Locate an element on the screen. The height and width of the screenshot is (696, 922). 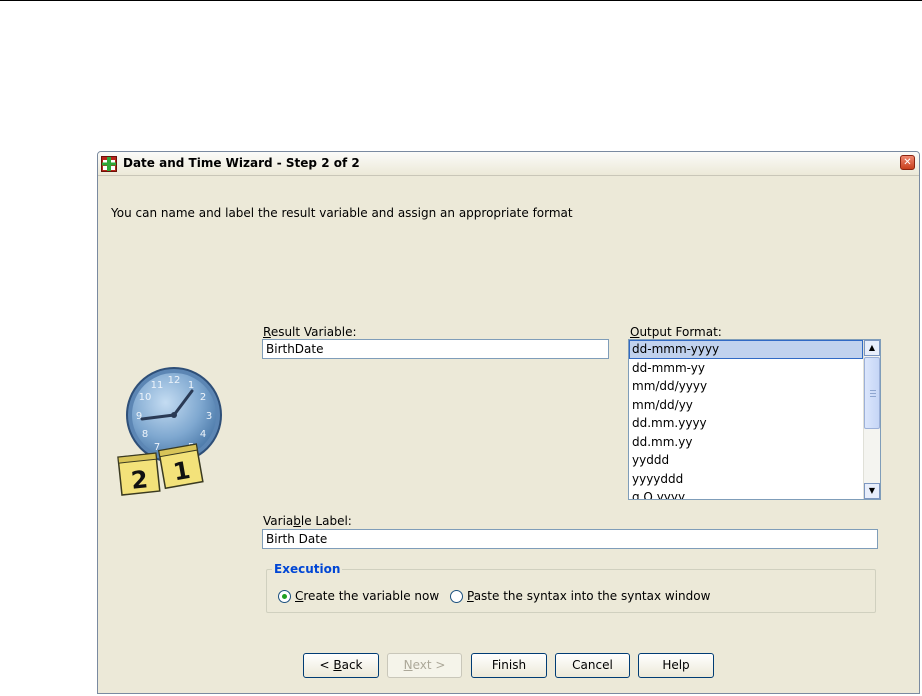
create-variable-label: Create the variable now is located at coordinates (367, 596).